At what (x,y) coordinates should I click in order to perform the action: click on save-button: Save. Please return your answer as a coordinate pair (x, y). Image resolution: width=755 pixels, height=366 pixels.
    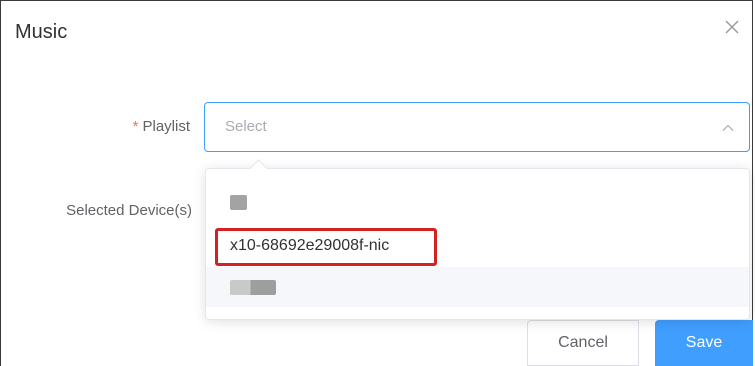
    Looking at the image, I should click on (704, 343).